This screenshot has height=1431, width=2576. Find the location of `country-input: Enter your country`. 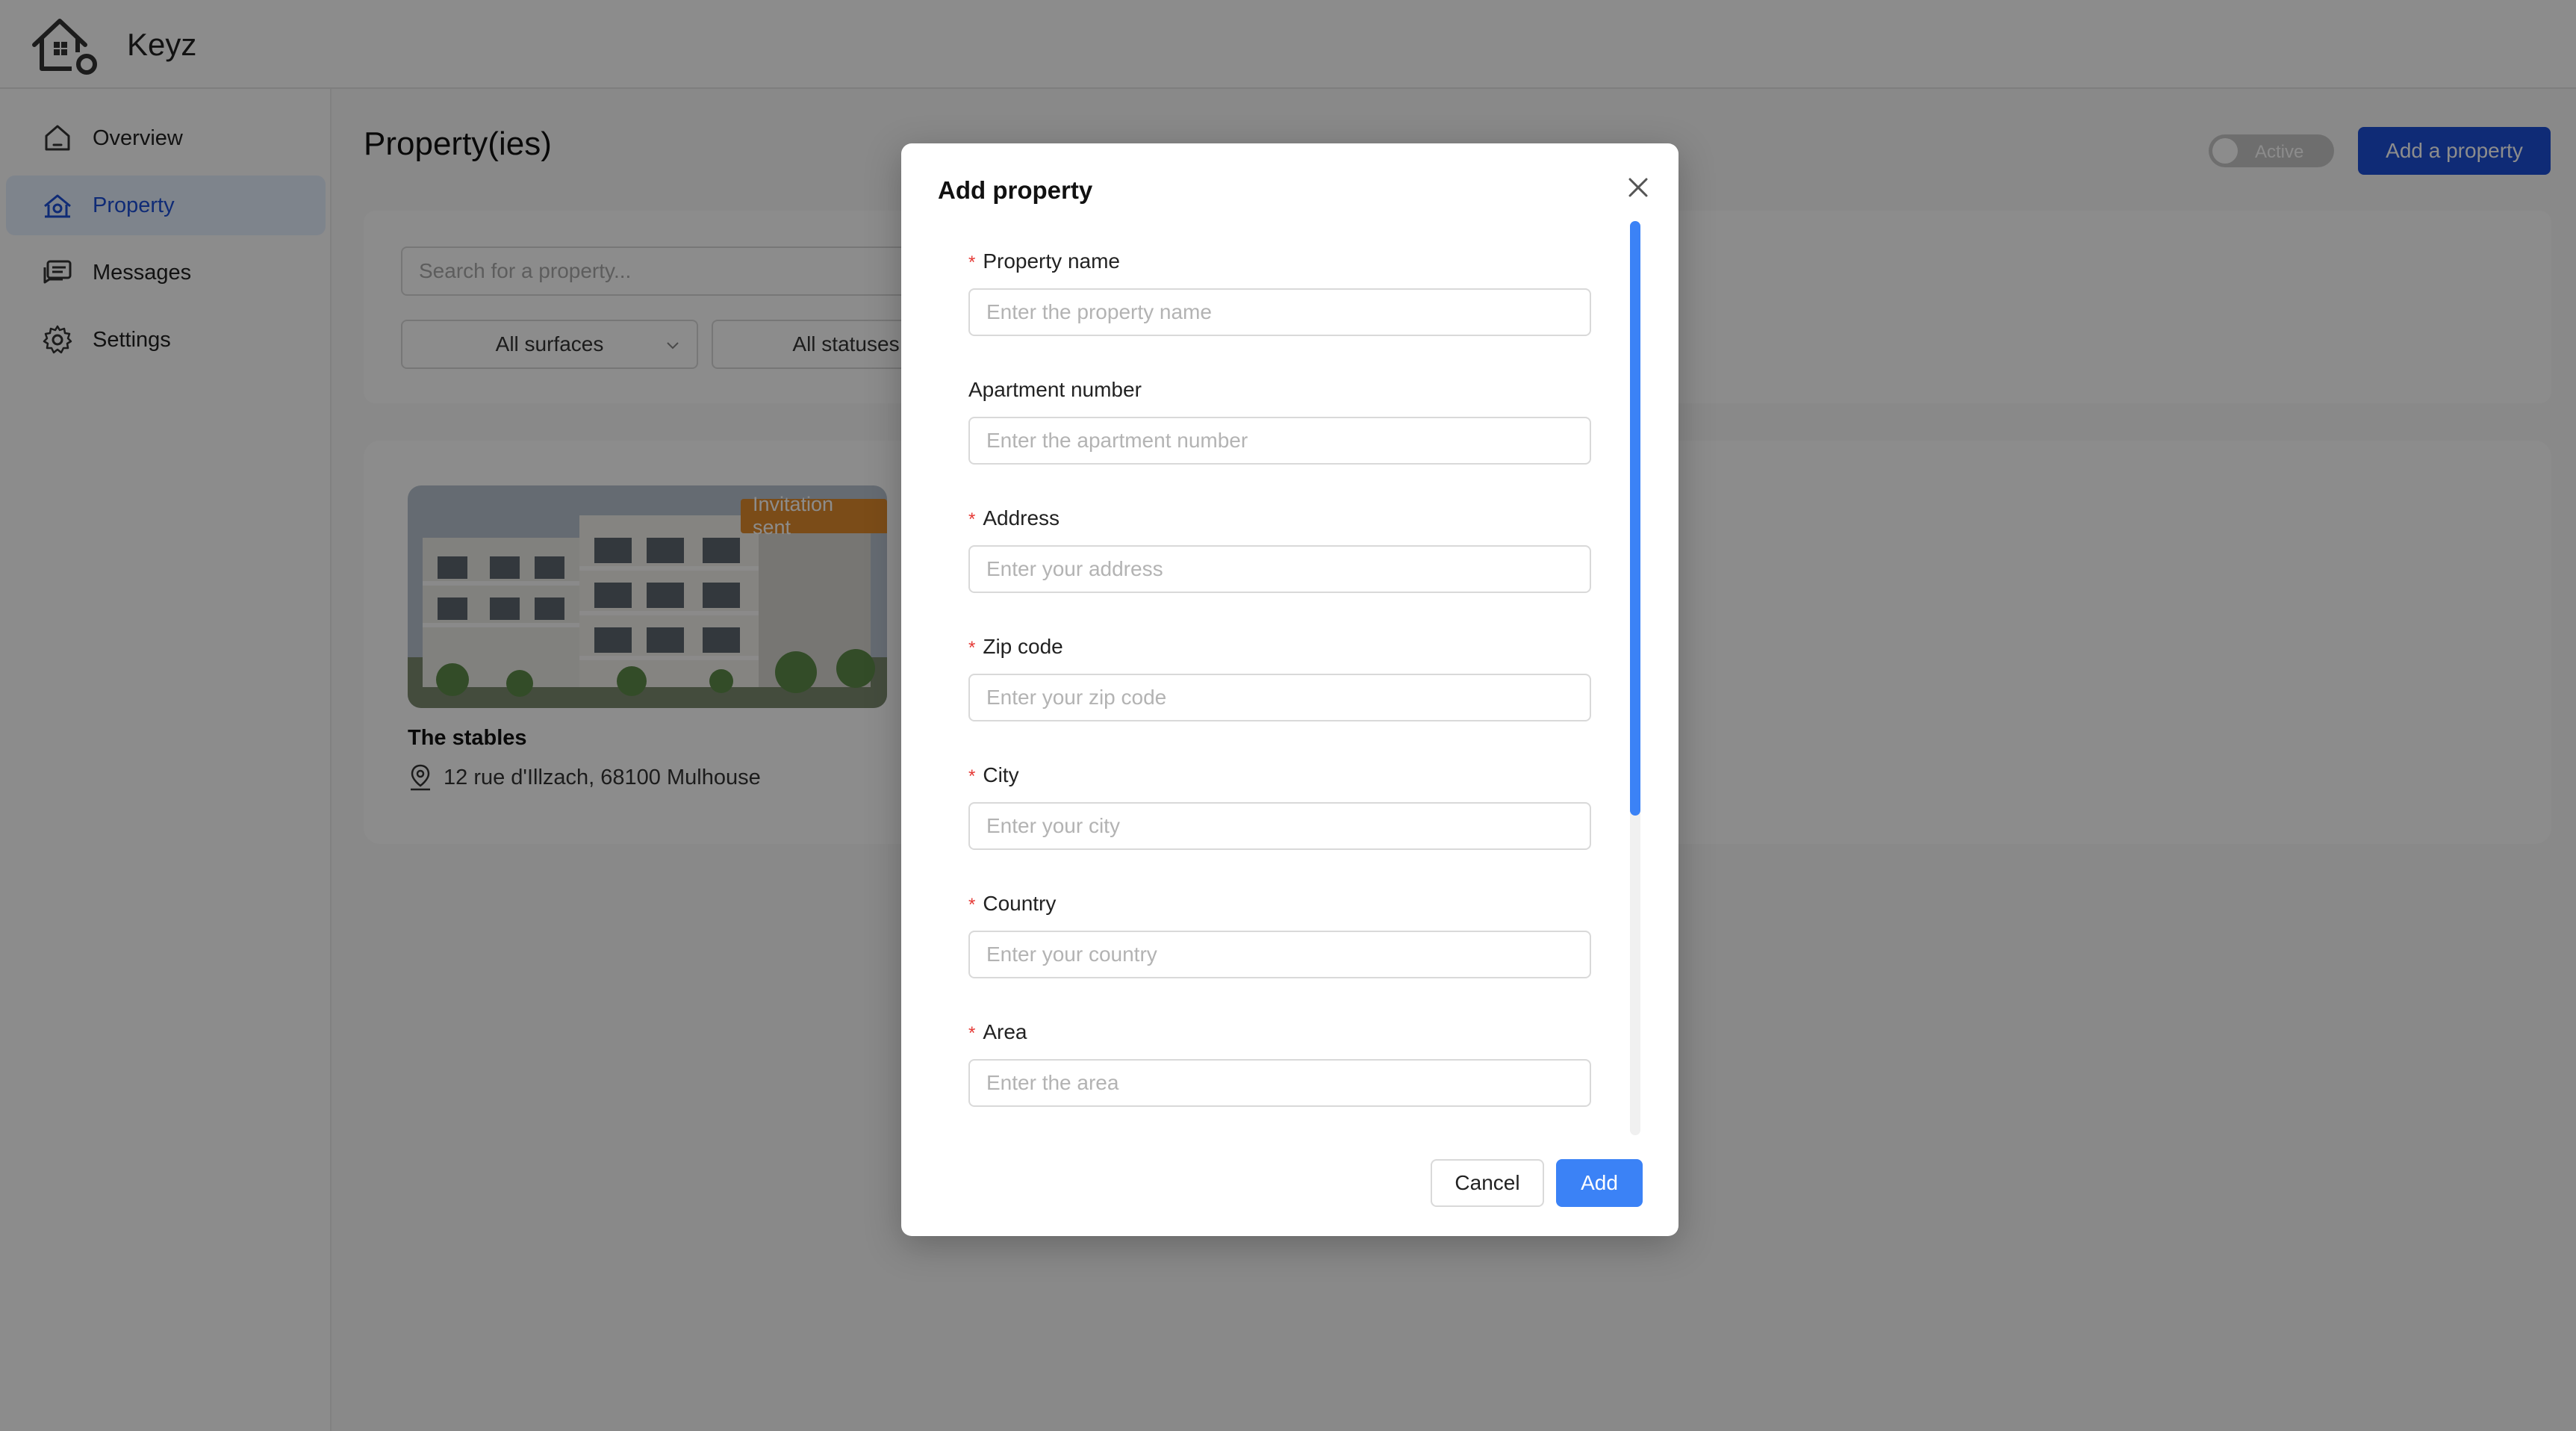

country-input: Enter your country is located at coordinates (1279, 955).